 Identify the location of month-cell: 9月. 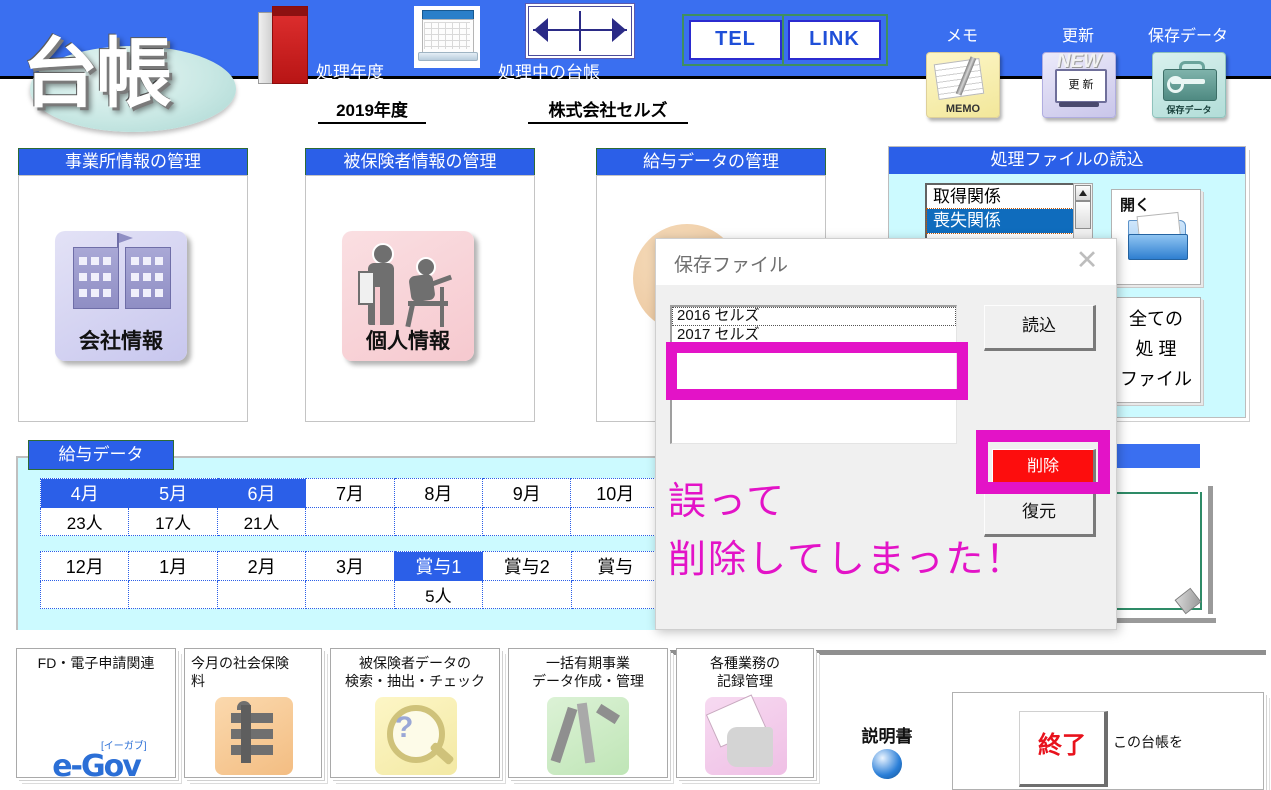
(527, 493).